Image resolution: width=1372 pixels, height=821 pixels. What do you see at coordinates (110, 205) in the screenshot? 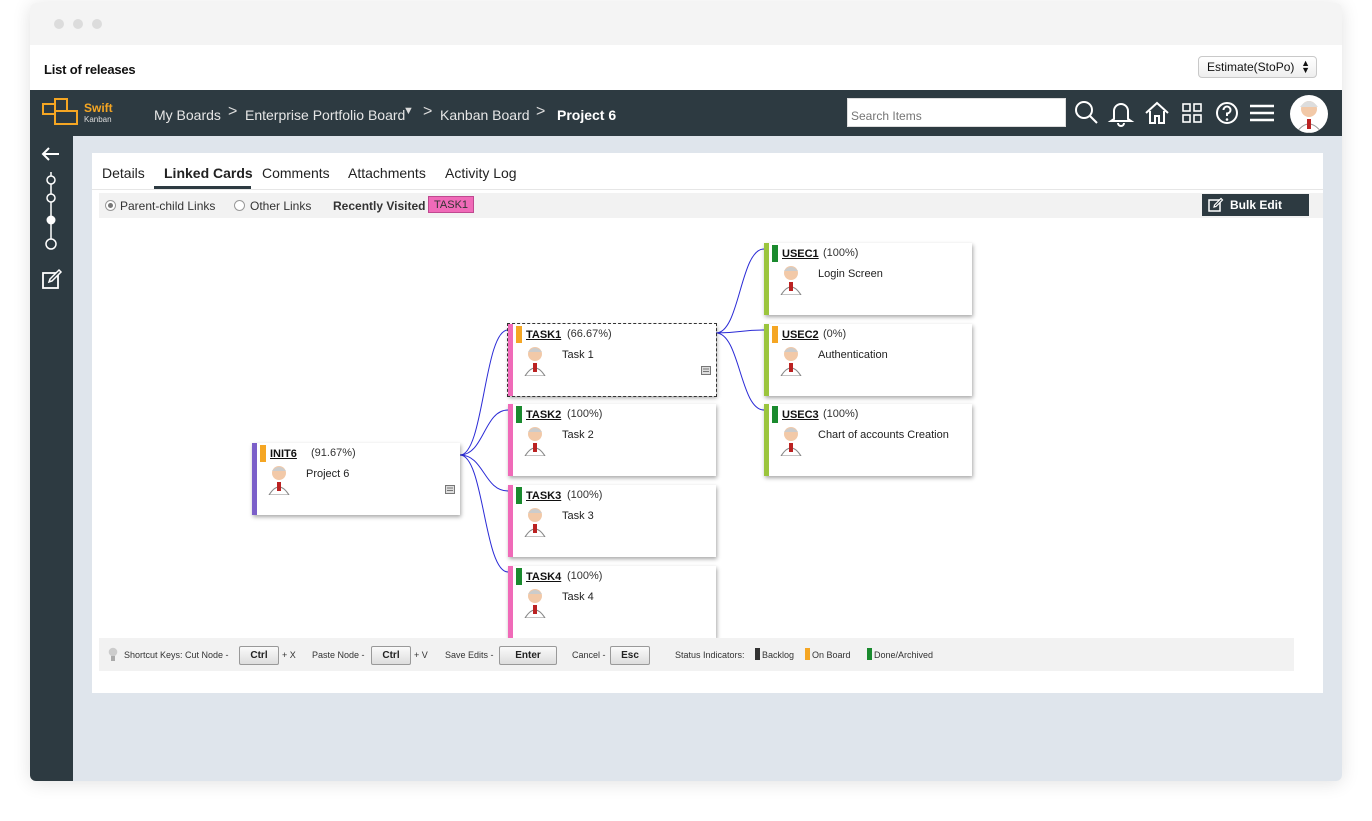
I see `parent-child-radio` at bounding box center [110, 205].